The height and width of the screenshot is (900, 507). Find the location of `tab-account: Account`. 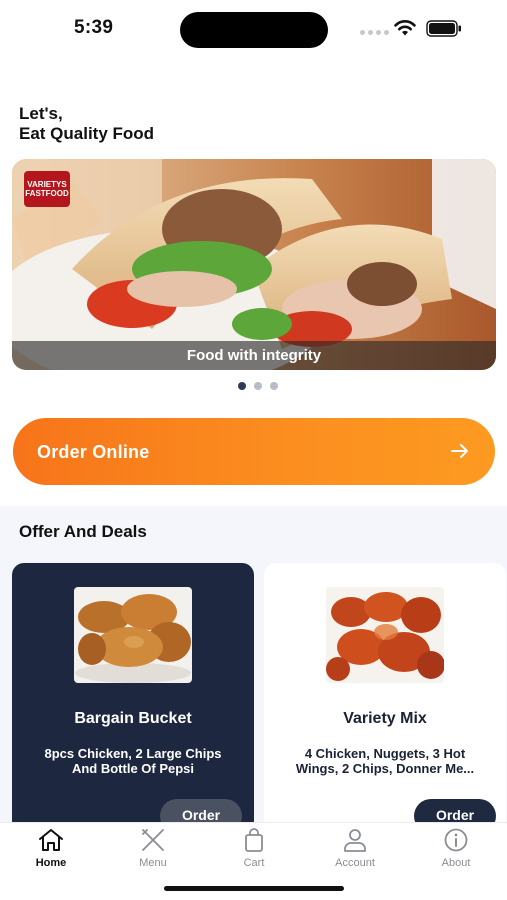

tab-account: Account is located at coordinates (355, 848).